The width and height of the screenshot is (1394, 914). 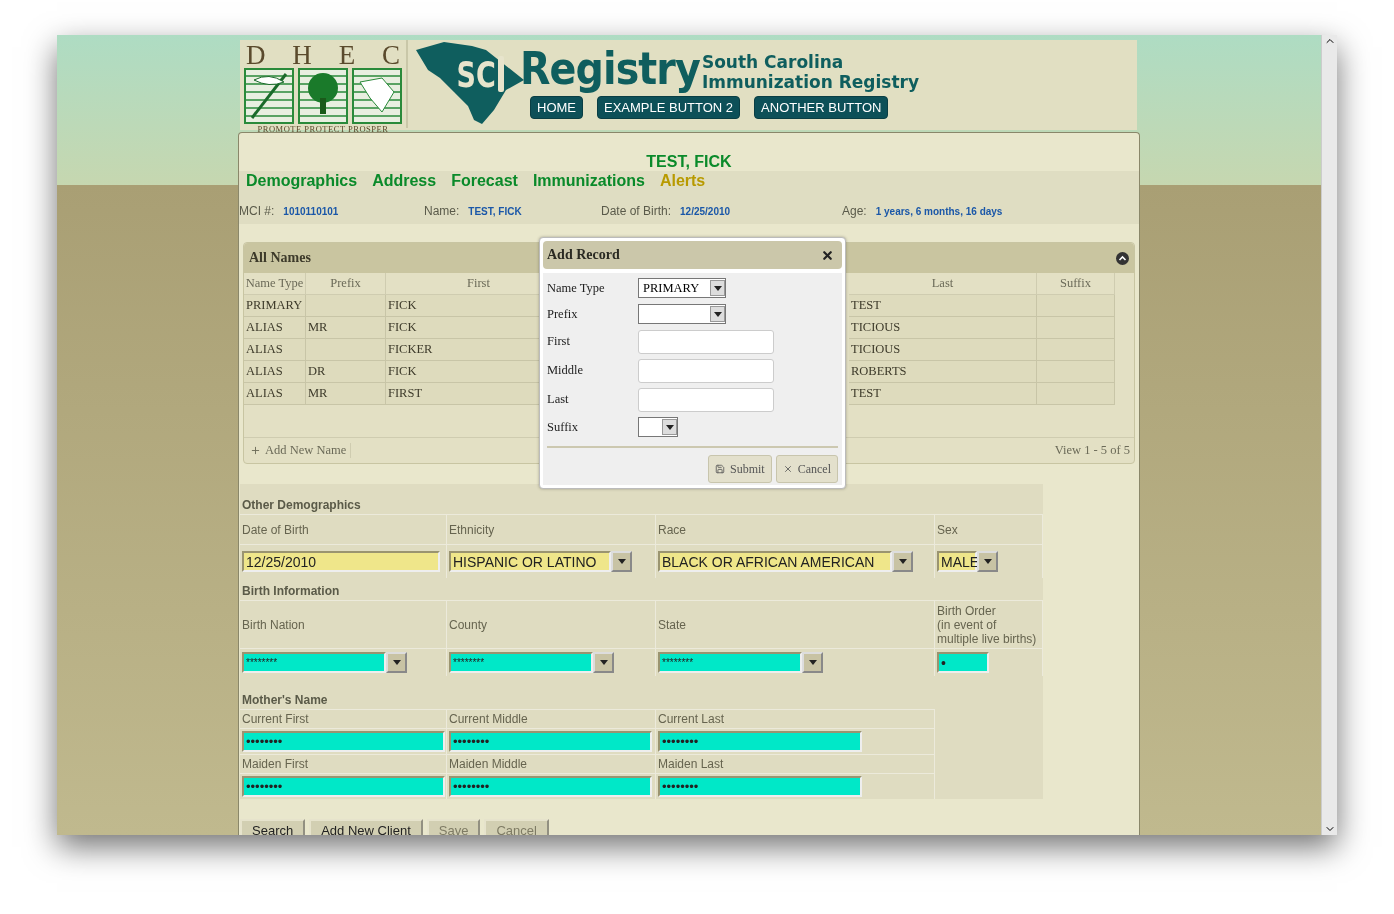 What do you see at coordinates (939, 211) in the screenshot?
I see `info-value: 1 years, 6 months, 16 days` at bounding box center [939, 211].